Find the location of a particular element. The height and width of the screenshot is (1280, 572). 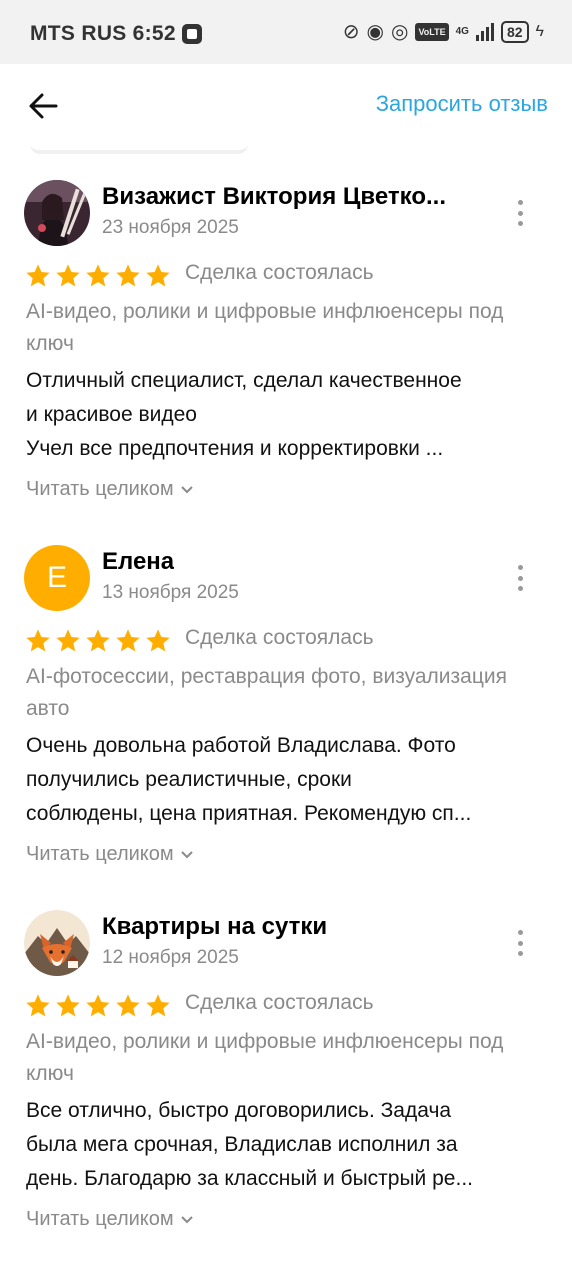

speed-icon: ⊘ is located at coordinates (351, 32).